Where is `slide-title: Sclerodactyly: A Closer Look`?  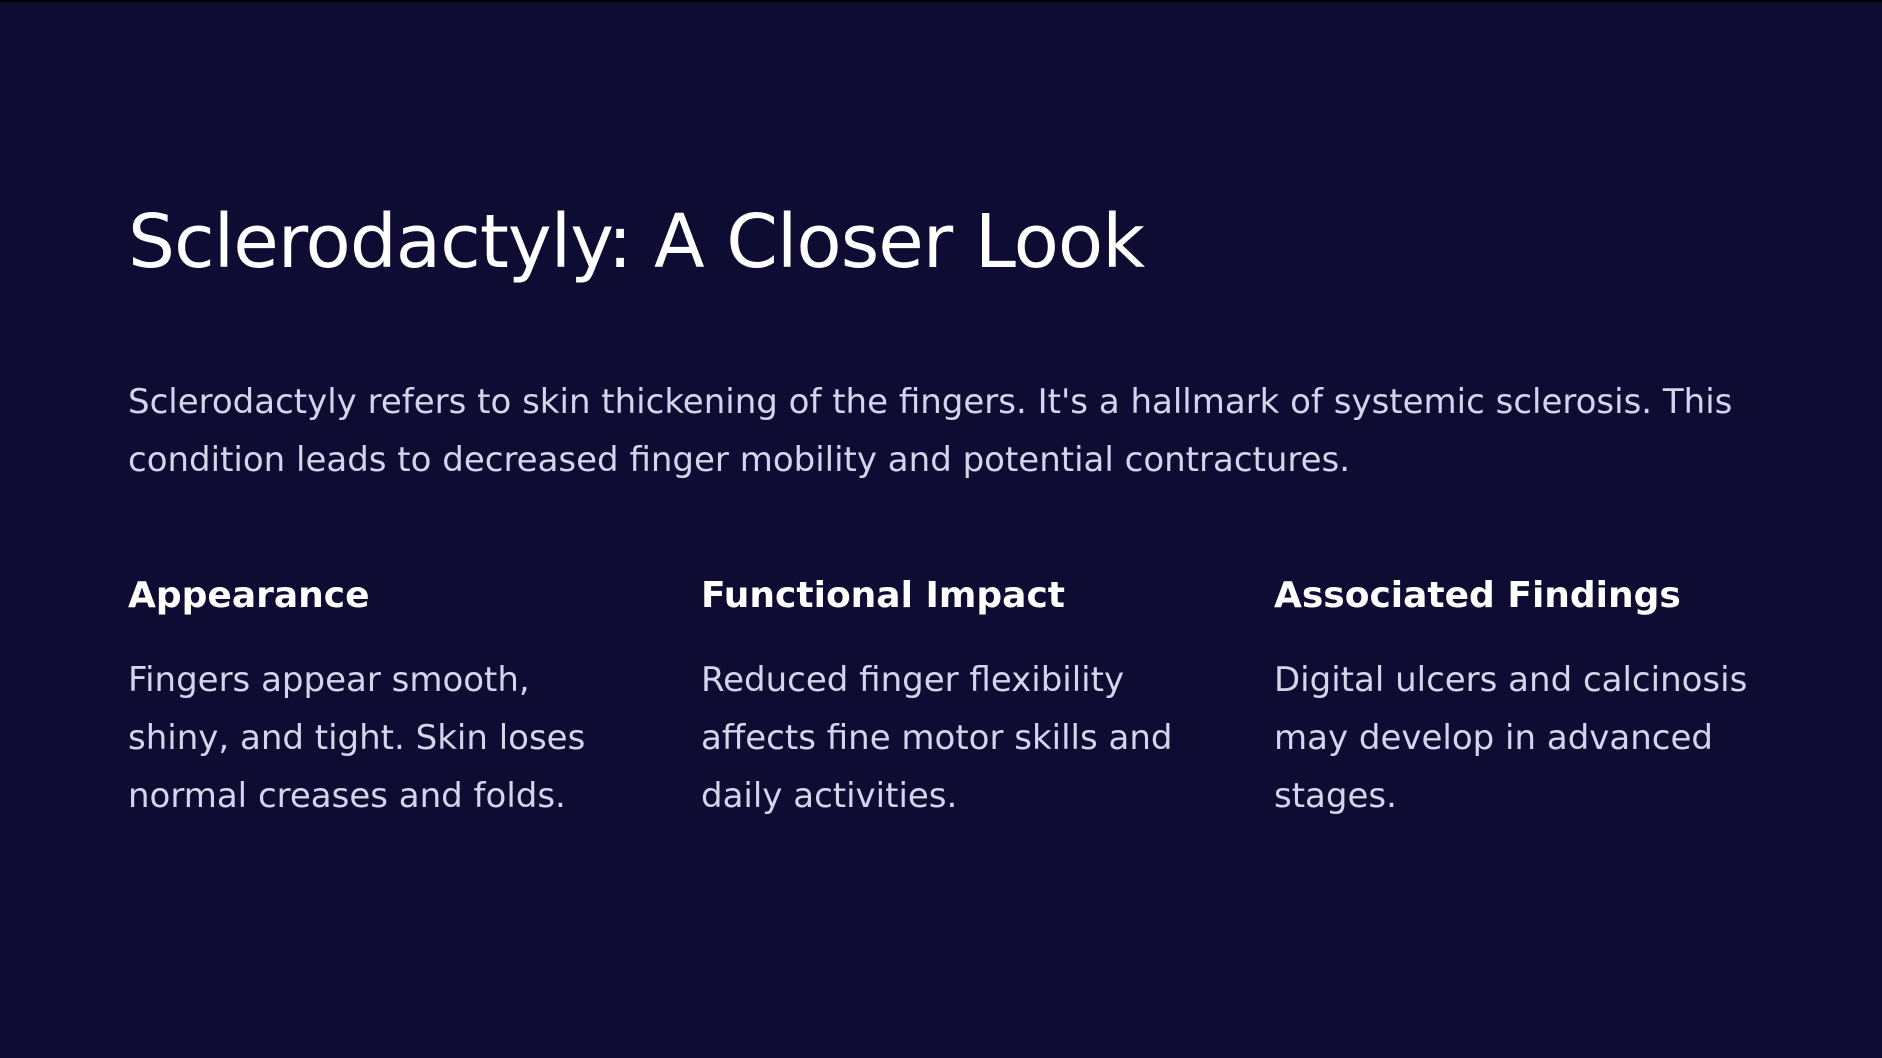
slide-title: Sclerodactyly: A Closer Look is located at coordinates (636, 242).